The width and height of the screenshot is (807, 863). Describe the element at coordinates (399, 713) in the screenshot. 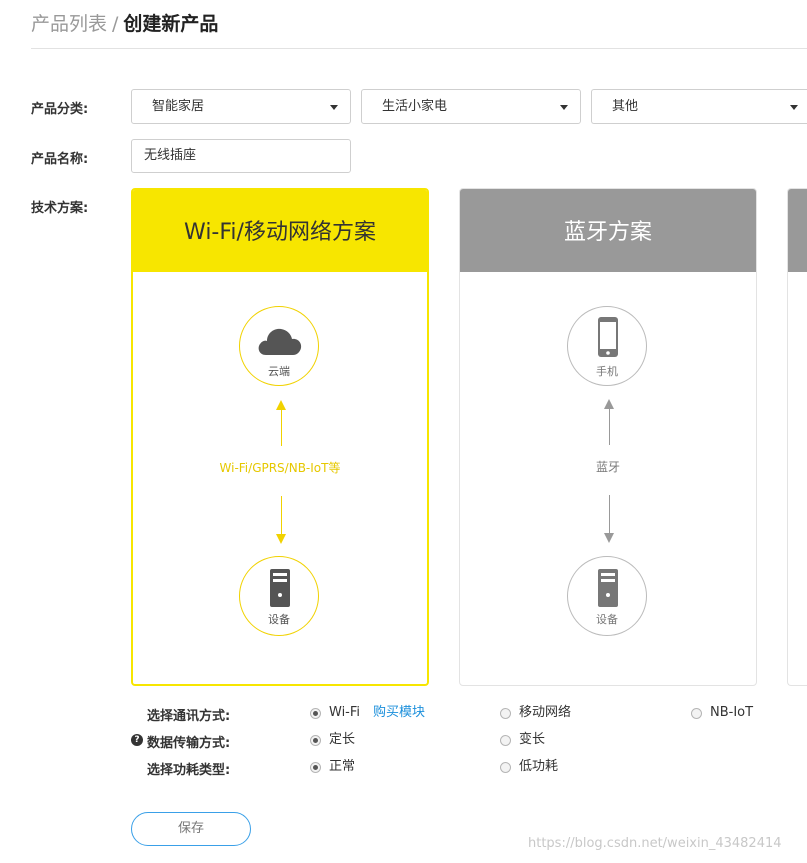

I see `buy-module-link: 购买模块` at that location.